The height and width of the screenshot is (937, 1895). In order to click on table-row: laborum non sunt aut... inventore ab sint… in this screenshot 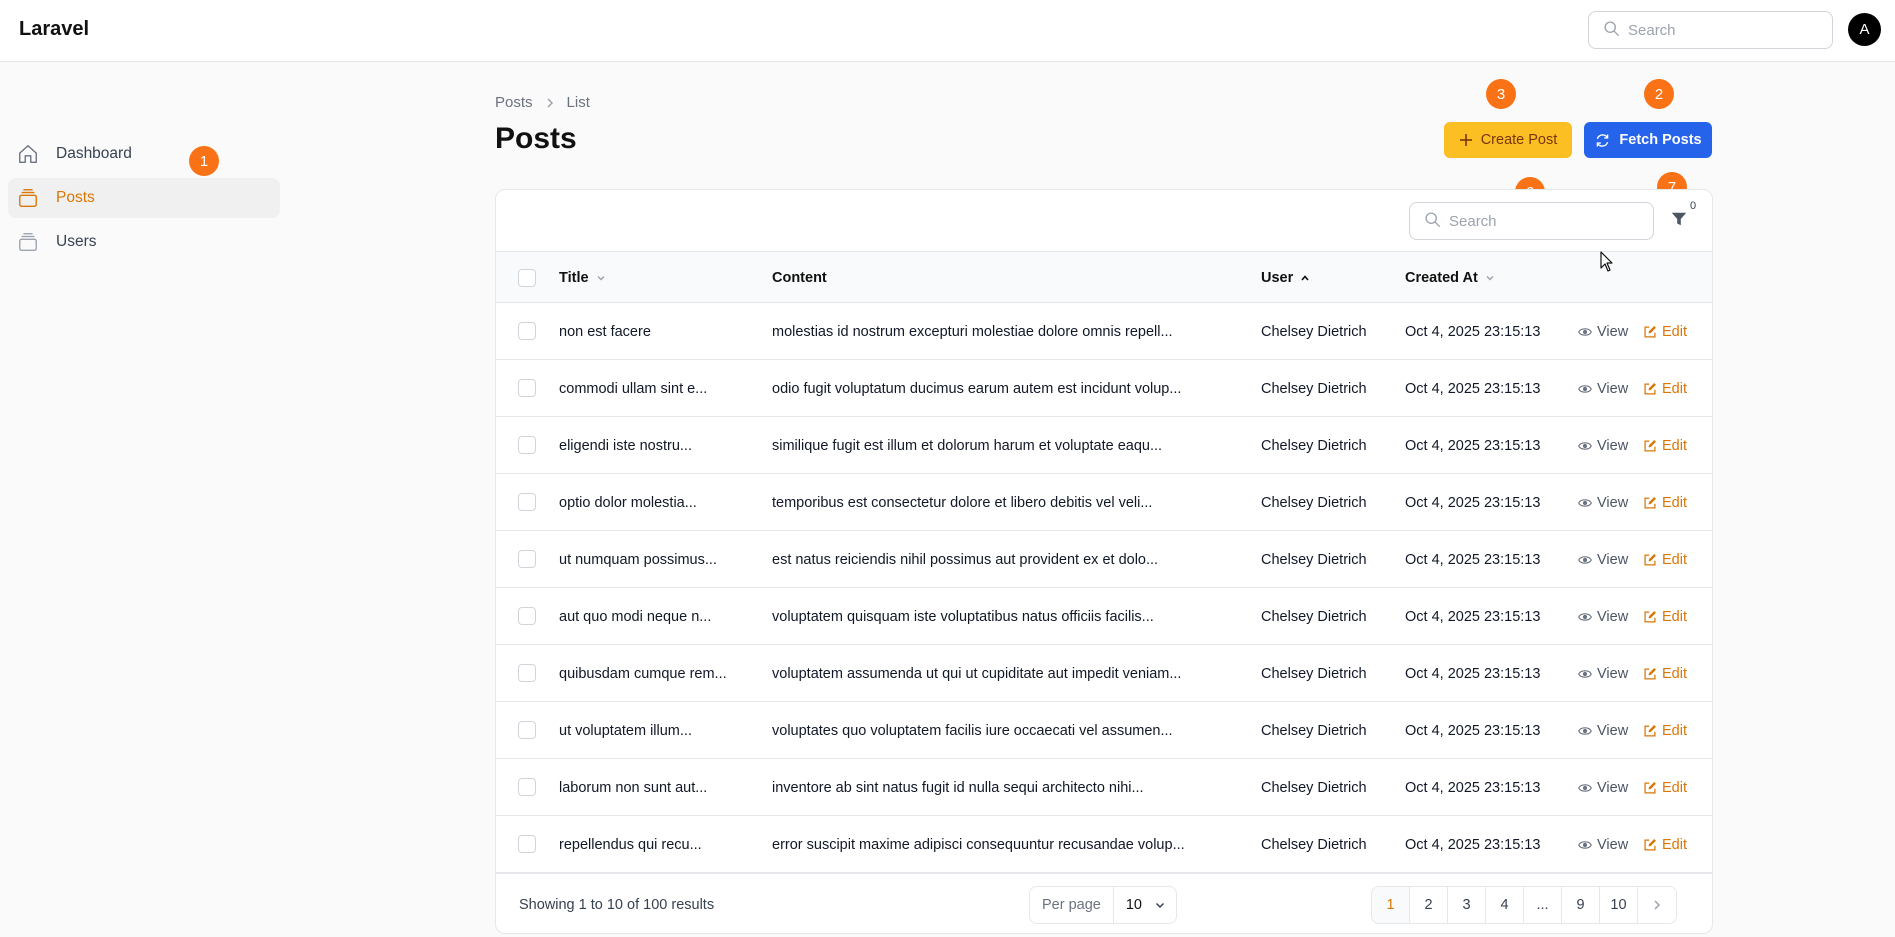, I will do `click(1104, 787)`.